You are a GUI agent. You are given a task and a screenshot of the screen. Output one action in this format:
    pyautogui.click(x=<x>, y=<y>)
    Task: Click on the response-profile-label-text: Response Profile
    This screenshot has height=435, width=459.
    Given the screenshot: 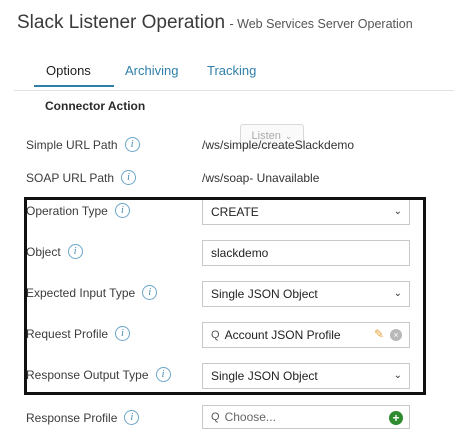 What is the action you would take?
    pyautogui.click(x=72, y=417)
    